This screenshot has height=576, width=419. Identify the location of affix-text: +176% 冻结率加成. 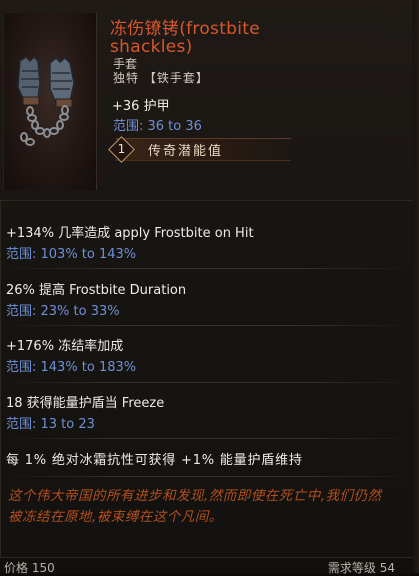
(65, 346).